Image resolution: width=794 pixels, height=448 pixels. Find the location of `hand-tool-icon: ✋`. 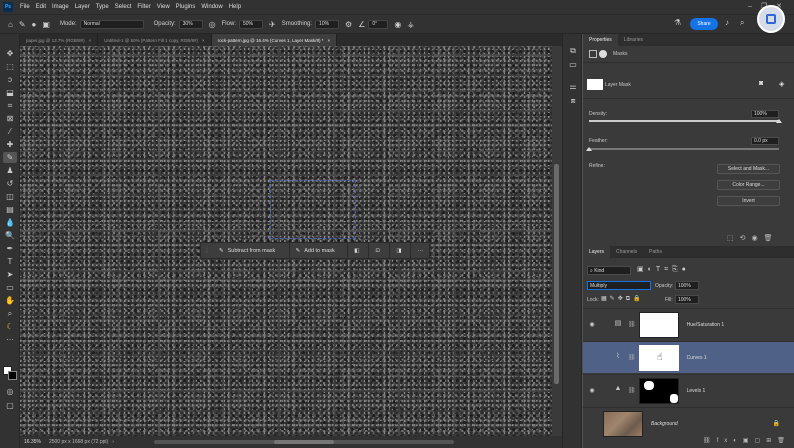

hand-tool-icon: ✋ is located at coordinates (10, 300).